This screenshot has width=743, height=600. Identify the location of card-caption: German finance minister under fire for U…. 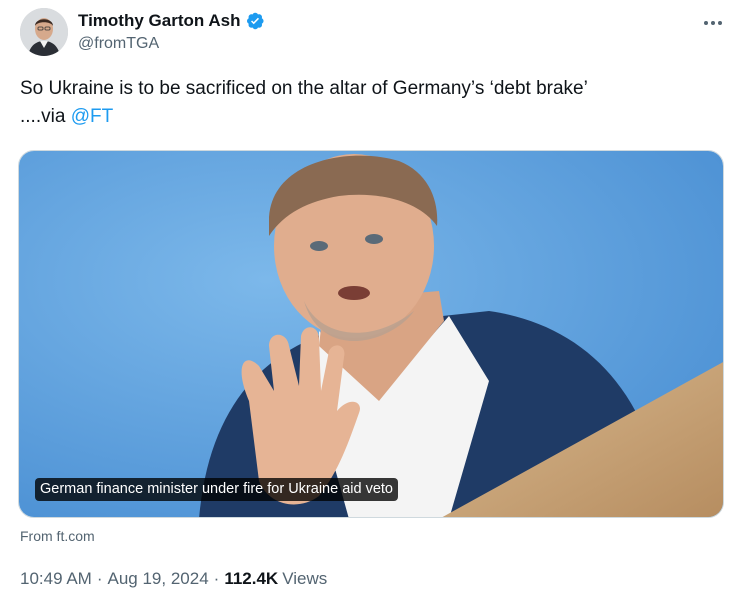
(216, 489).